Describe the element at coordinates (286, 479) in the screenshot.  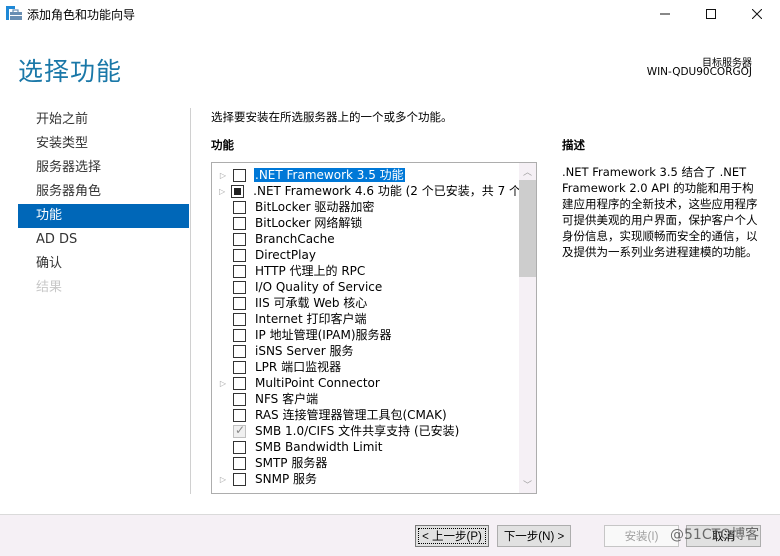
I see `feature-label: SNMP 服务` at that location.